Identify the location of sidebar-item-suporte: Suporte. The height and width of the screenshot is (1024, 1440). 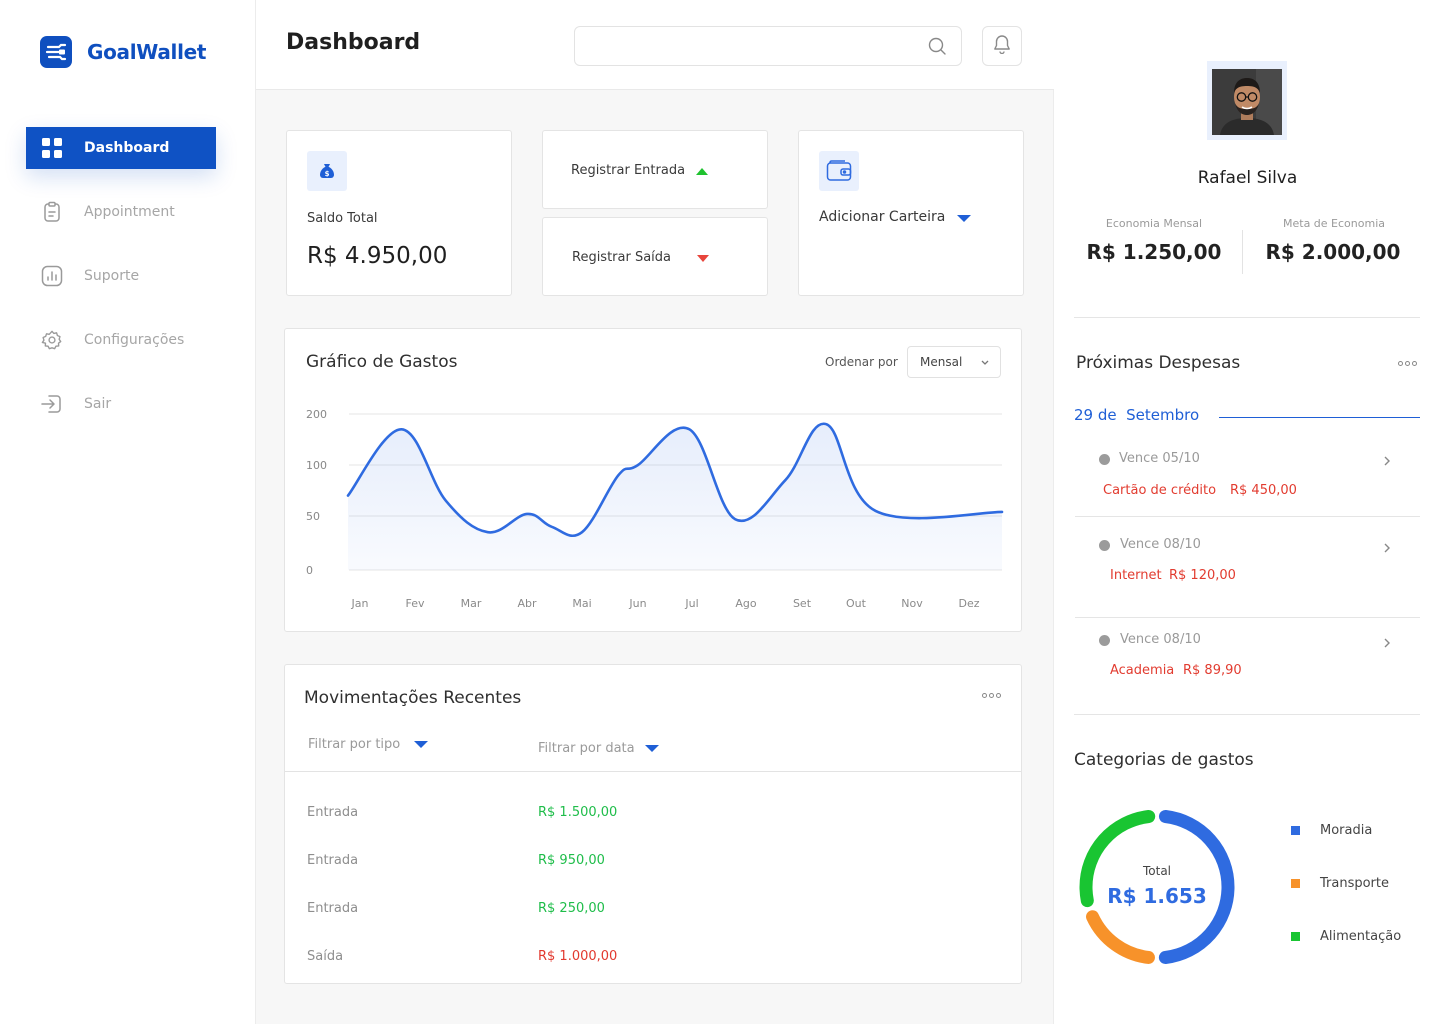
(121, 276).